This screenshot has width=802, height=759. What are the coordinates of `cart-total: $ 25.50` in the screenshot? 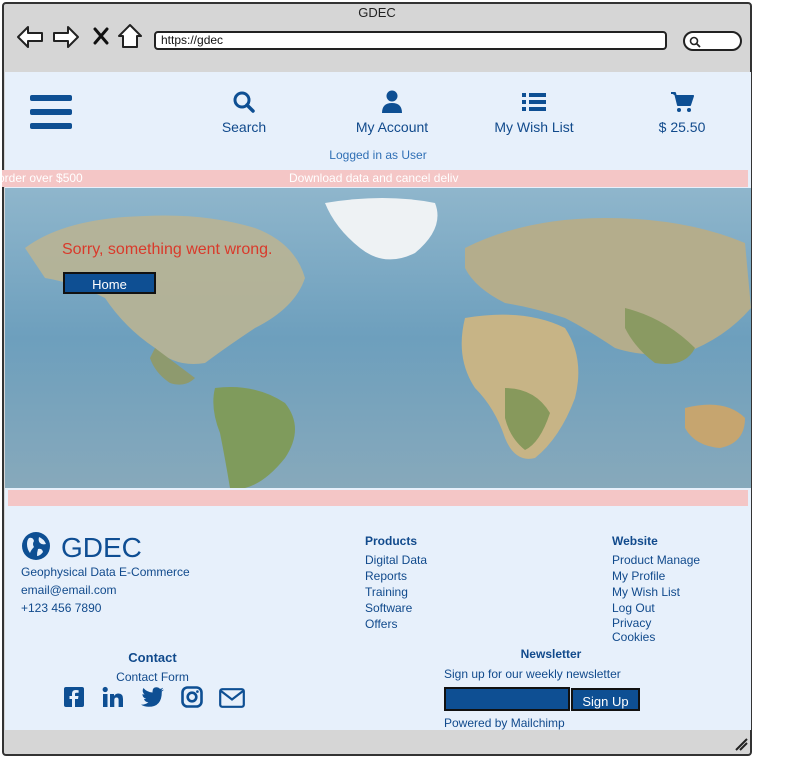 It's located at (682, 127).